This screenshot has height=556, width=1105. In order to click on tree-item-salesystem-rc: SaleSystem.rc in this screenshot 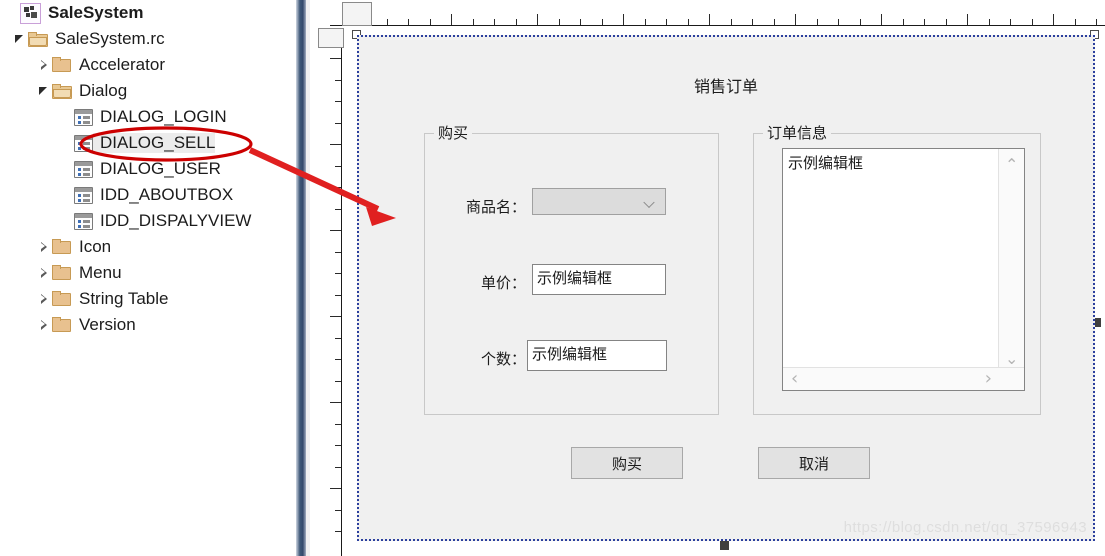, I will do `click(148, 39)`.